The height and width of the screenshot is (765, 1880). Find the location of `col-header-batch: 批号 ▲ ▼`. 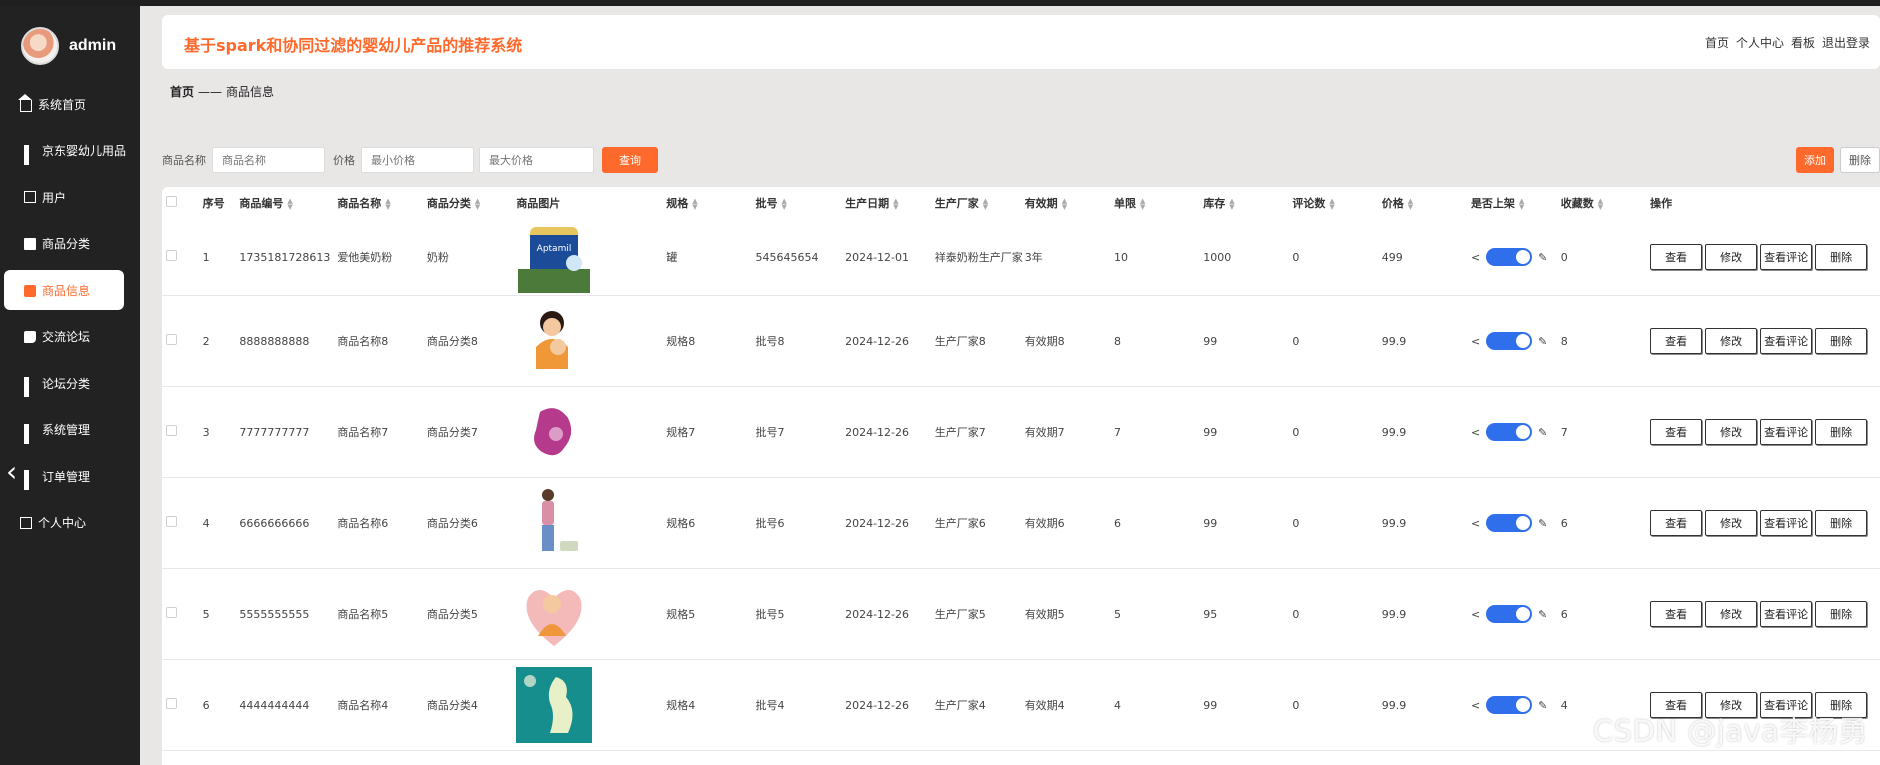

col-header-batch: 批号 ▲ ▼ is located at coordinates (800, 203).